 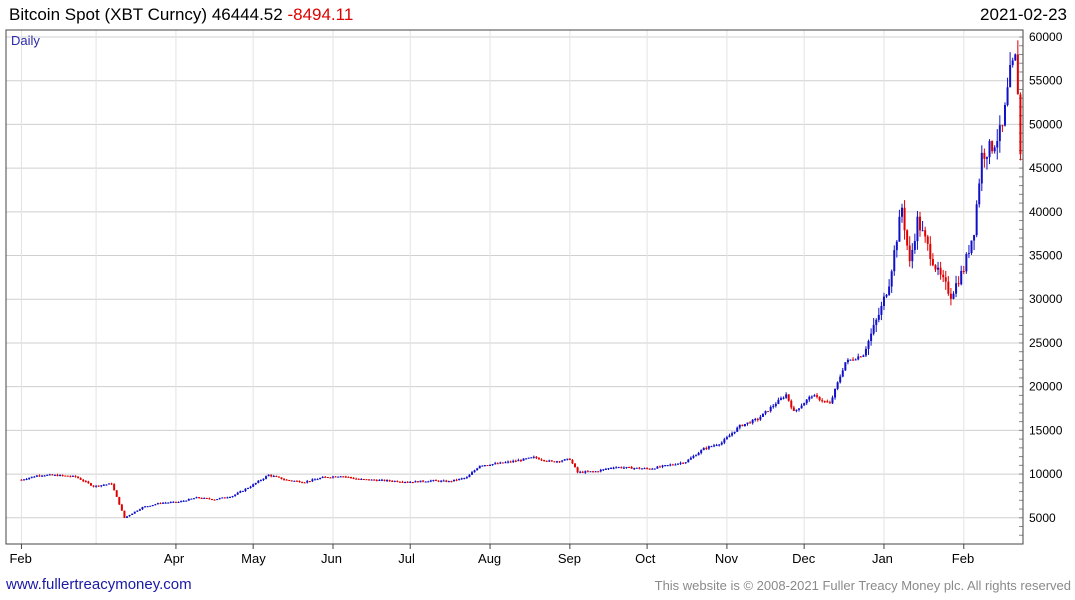 What do you see at coordinates (1046, 168) in the screenshot?
I see `y-tick-label: 45000` at bounding box center [1046, 168].